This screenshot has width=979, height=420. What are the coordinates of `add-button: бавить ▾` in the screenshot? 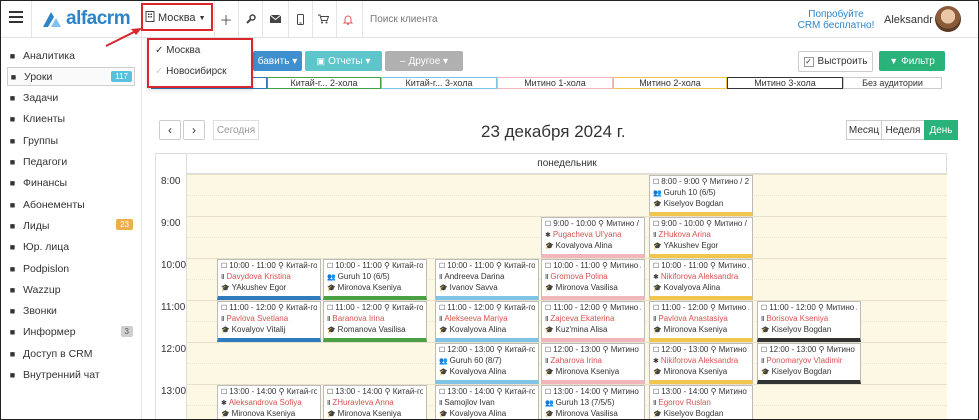 It's located at (277, 61).